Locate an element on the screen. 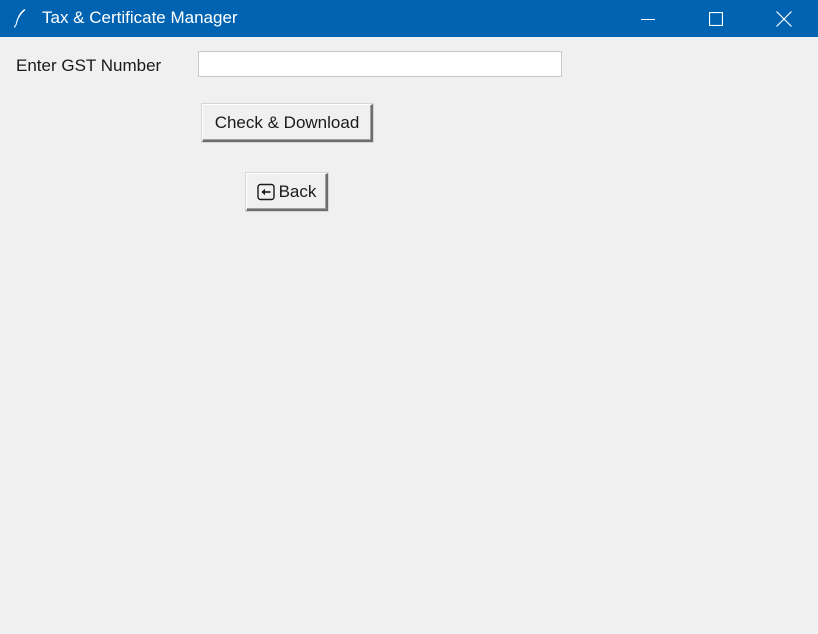 This screenshot has width=818, height=634. minimize-icon is located at coordinates (648, 19).